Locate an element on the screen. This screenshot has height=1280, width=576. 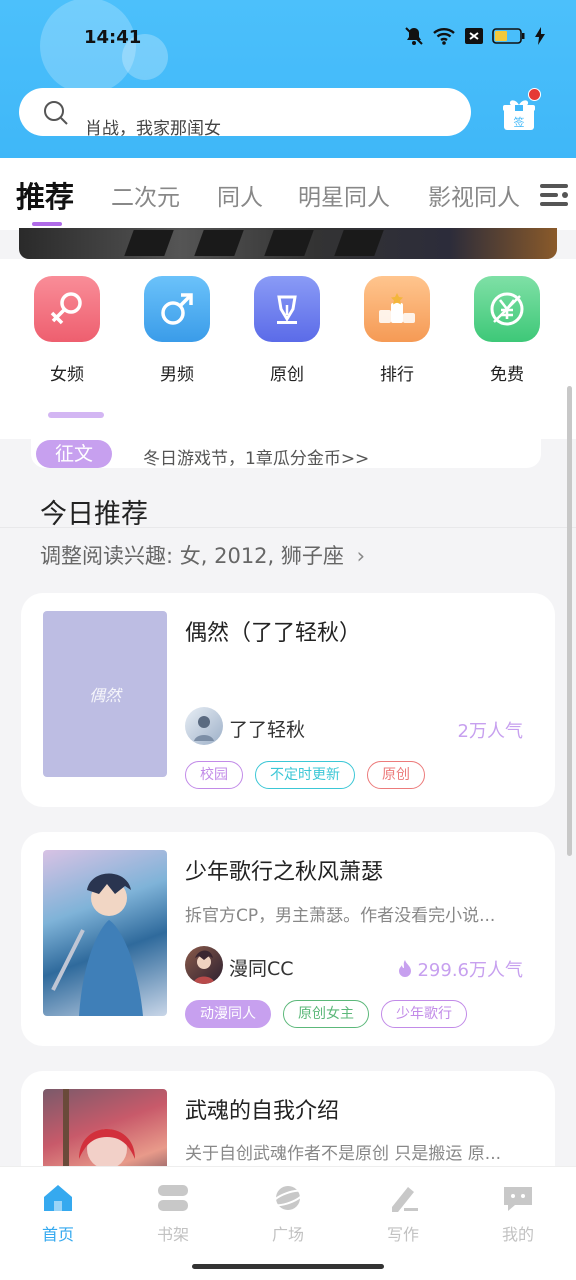
tag: 原创女主 is located at coordinates (326, 1014).